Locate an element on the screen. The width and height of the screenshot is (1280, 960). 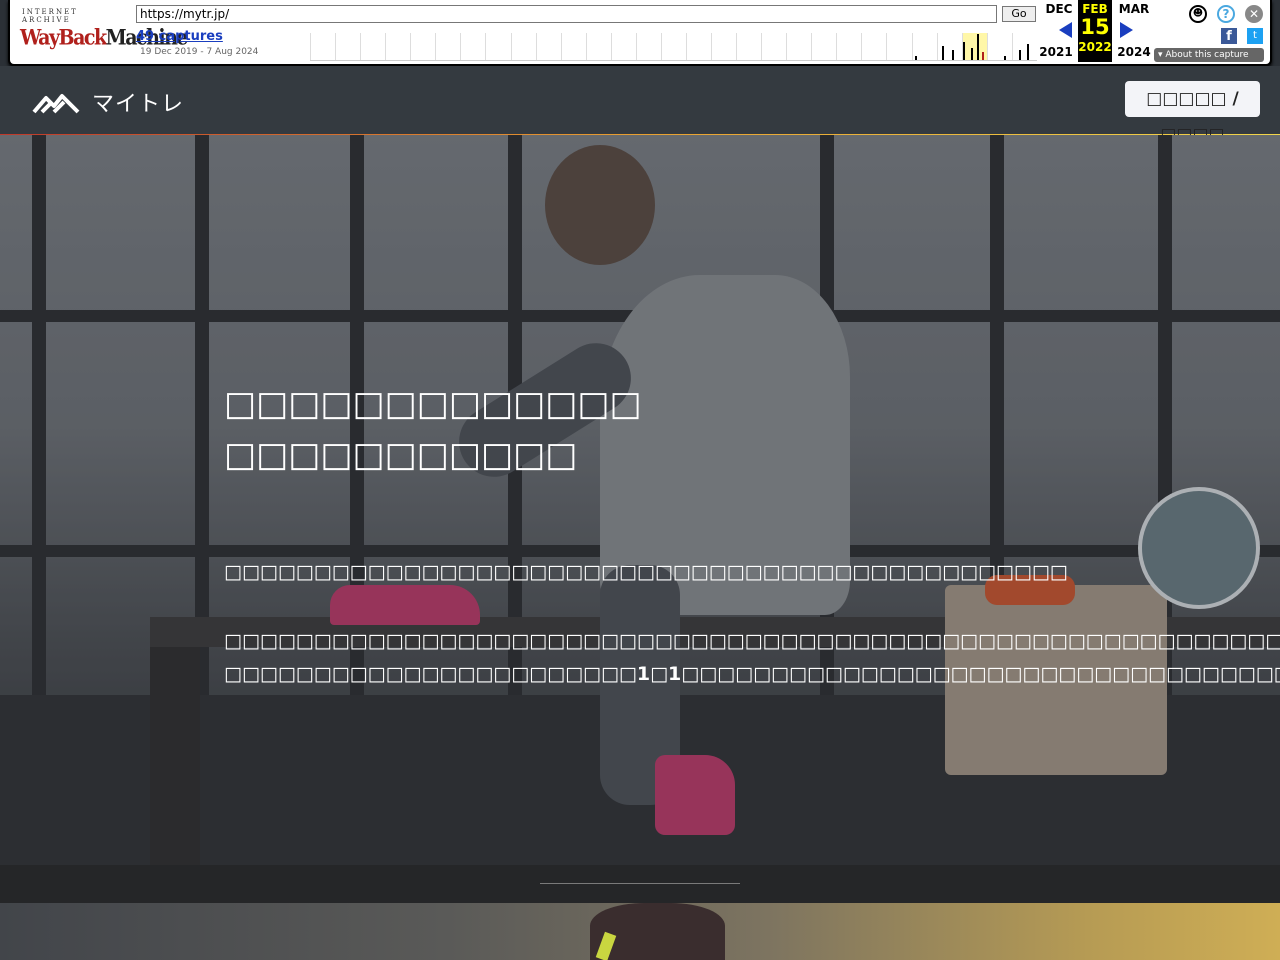
wayback-go-button: Go is located at coordinates (1019, 14).